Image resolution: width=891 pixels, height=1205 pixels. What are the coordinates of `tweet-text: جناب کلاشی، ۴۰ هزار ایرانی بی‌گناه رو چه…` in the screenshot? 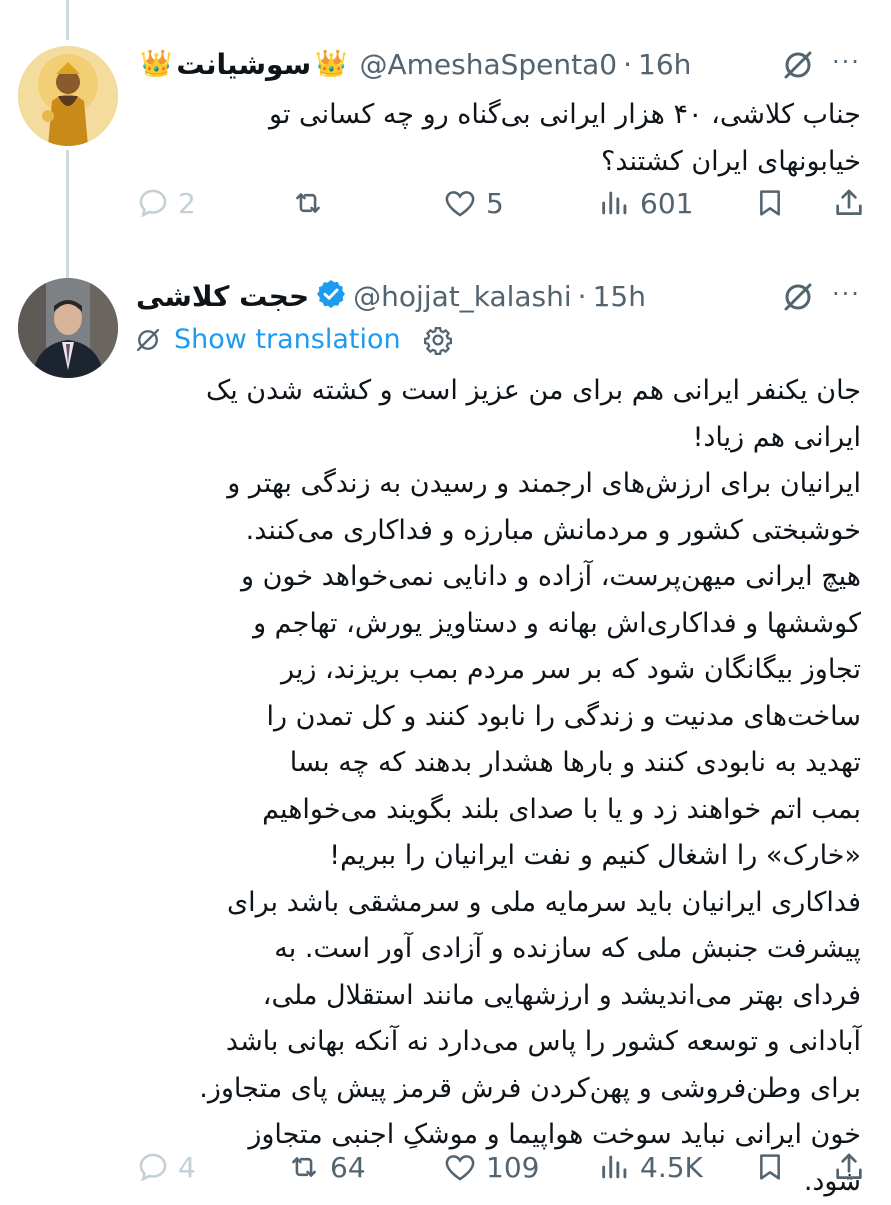 It's located at (565, 138).